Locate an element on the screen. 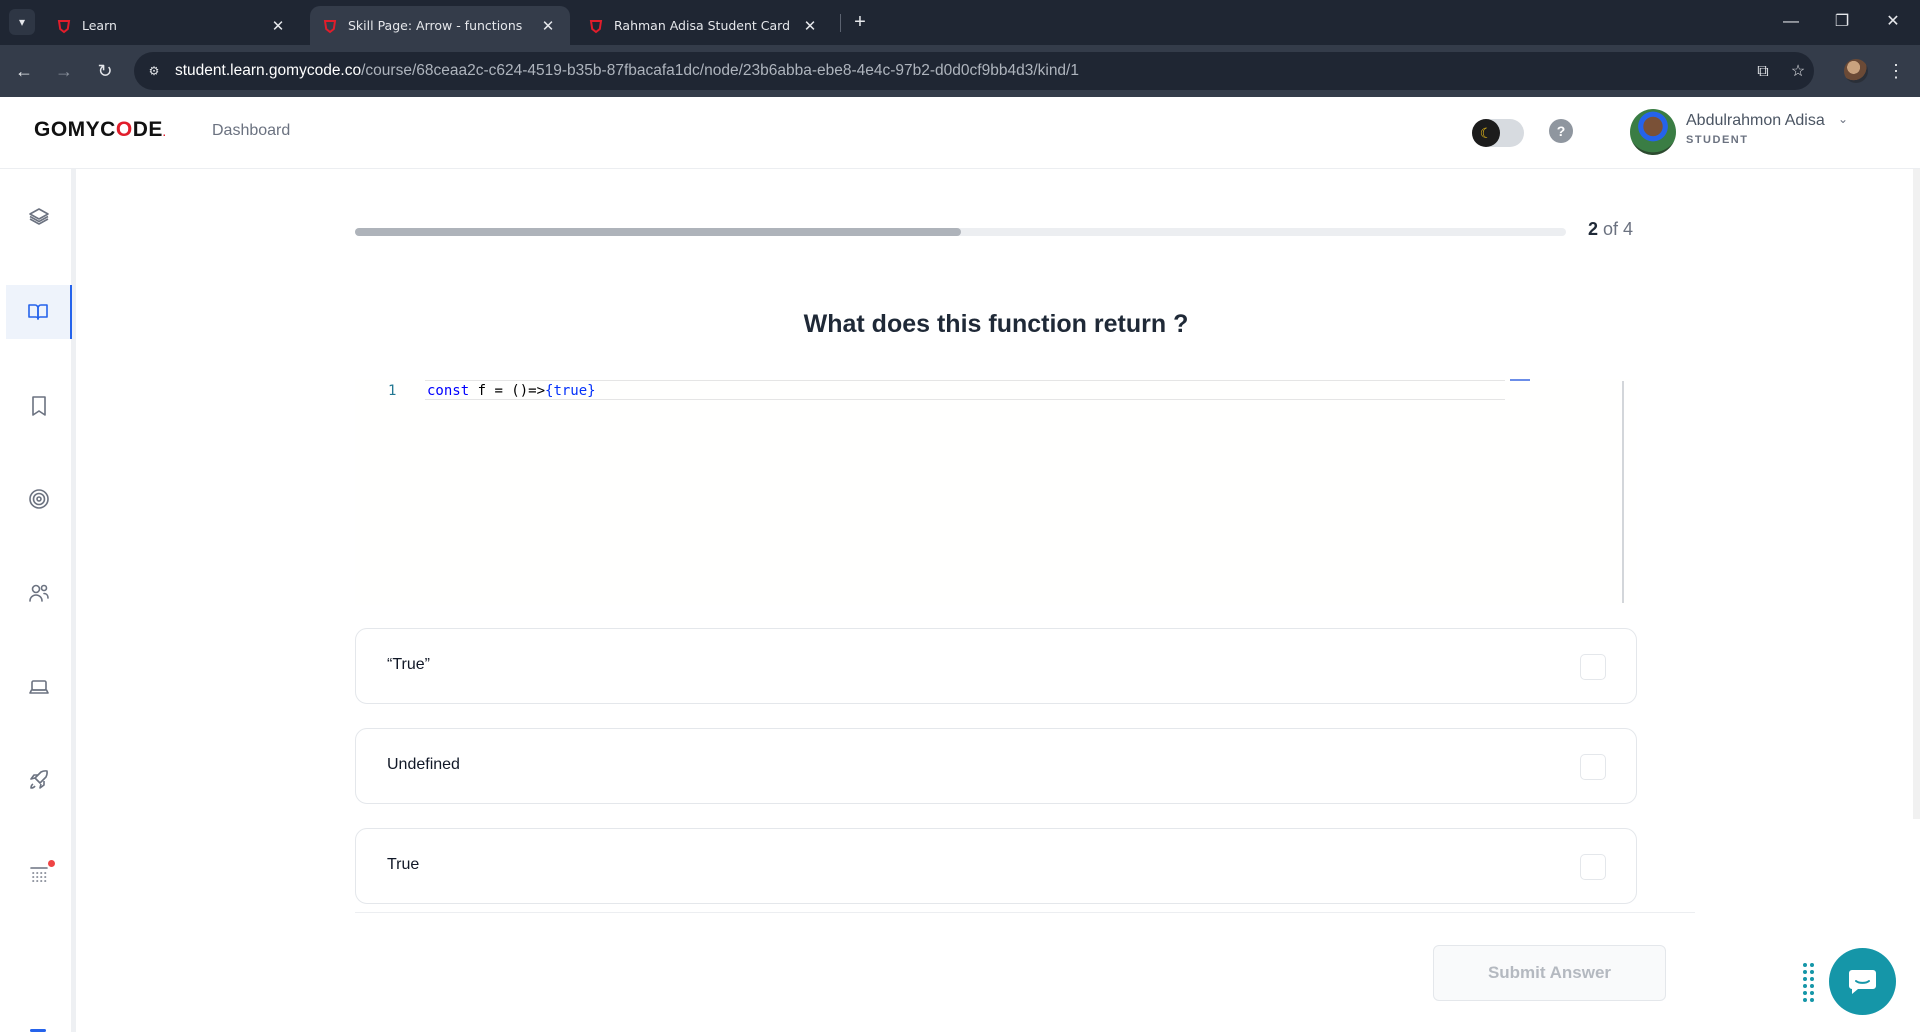  answer-option-label: “True” is located at coordinates (408, 664).